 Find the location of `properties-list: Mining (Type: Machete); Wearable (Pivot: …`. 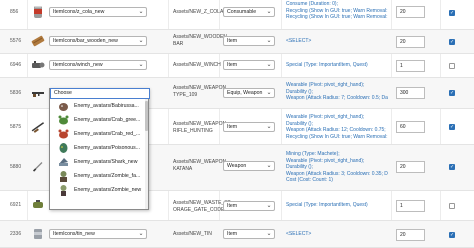

properties-list: Mining (Type: Machete); Wearable (Pivot: … is located at coordinates (337, 167).